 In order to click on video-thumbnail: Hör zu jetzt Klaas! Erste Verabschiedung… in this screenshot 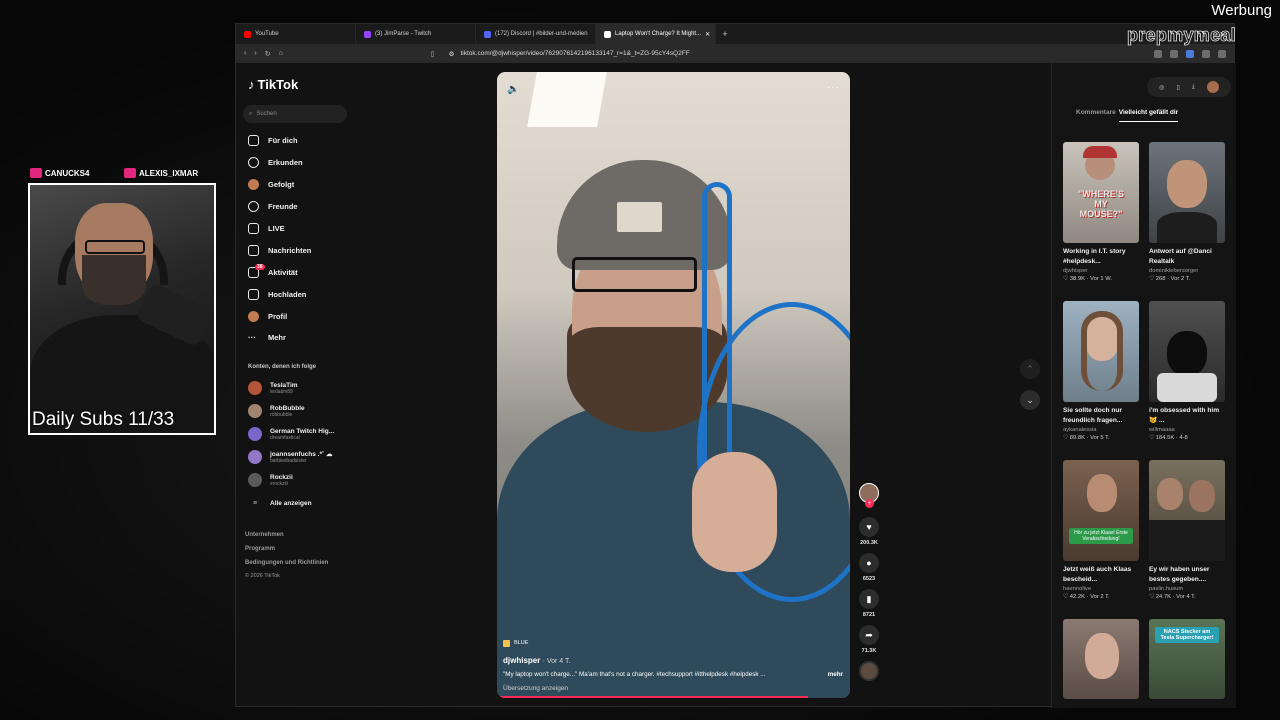, I will do `click(1101, 510)`.